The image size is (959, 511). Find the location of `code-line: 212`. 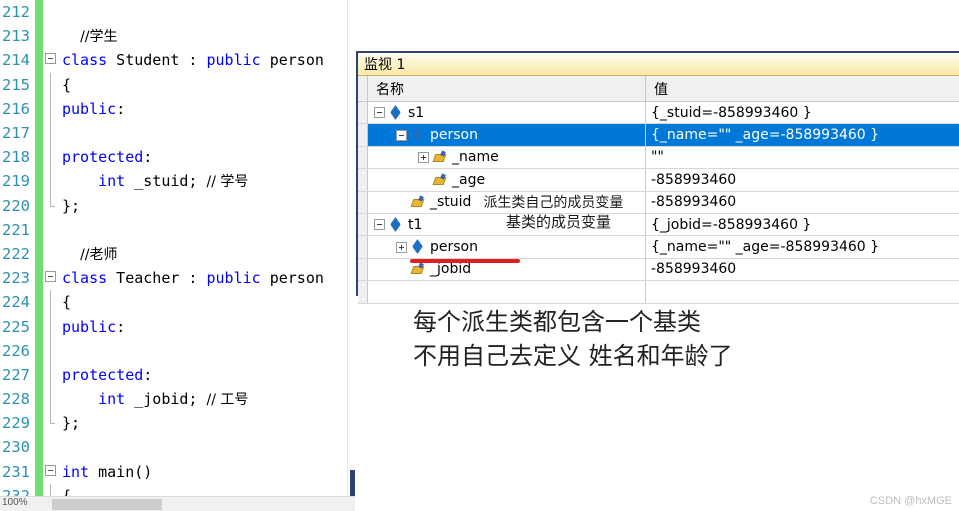

code-line: 212 is located at coordinates (177, 12).